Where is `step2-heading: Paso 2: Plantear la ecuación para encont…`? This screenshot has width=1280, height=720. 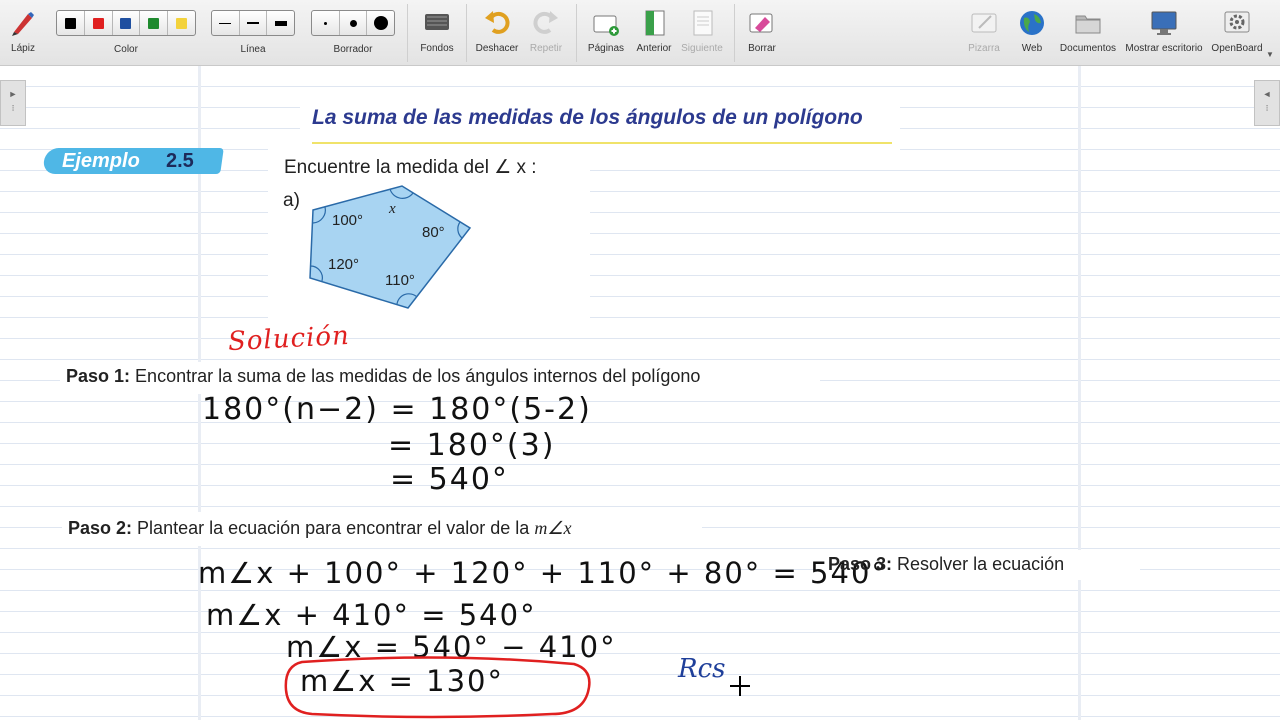
step2-heading: Paso 2: Plantear la ecuación para encont… is located at coordinates (319, 528).